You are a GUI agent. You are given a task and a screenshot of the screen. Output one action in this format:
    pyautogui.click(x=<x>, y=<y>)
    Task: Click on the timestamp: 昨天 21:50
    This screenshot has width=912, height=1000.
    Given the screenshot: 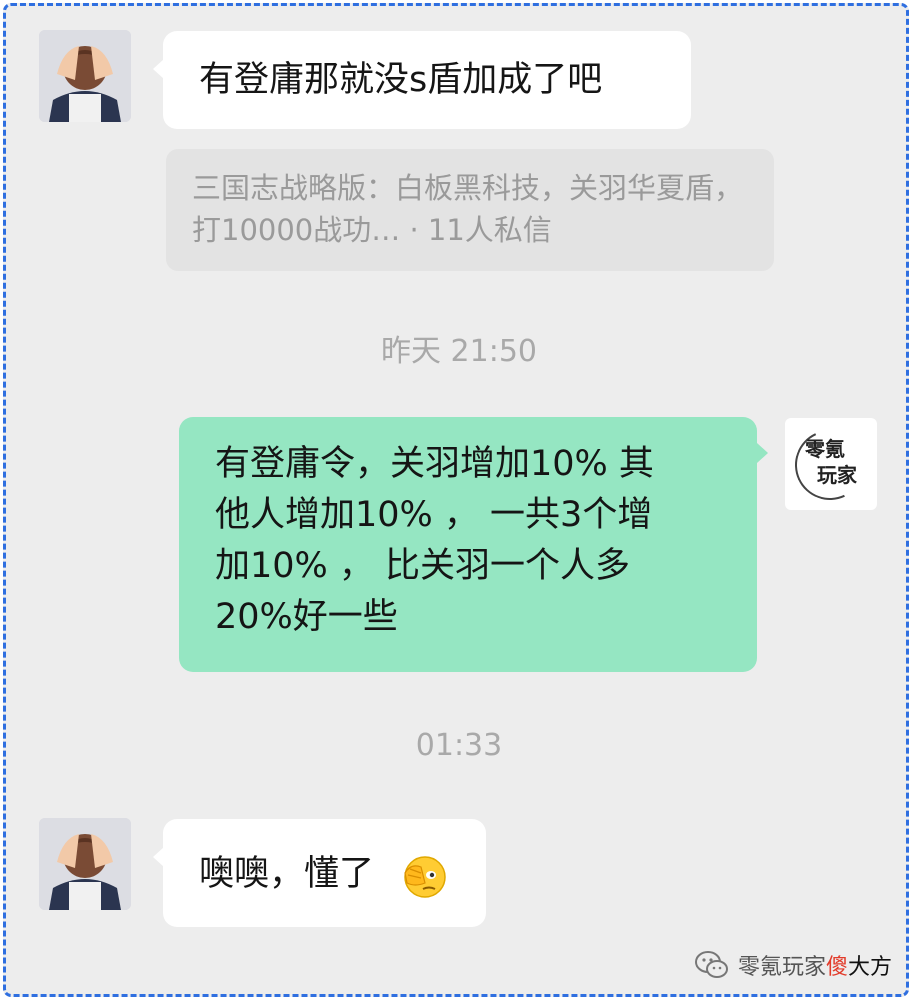 What is the action you would take?
    pyautogui.click(x=459, y=351)
    